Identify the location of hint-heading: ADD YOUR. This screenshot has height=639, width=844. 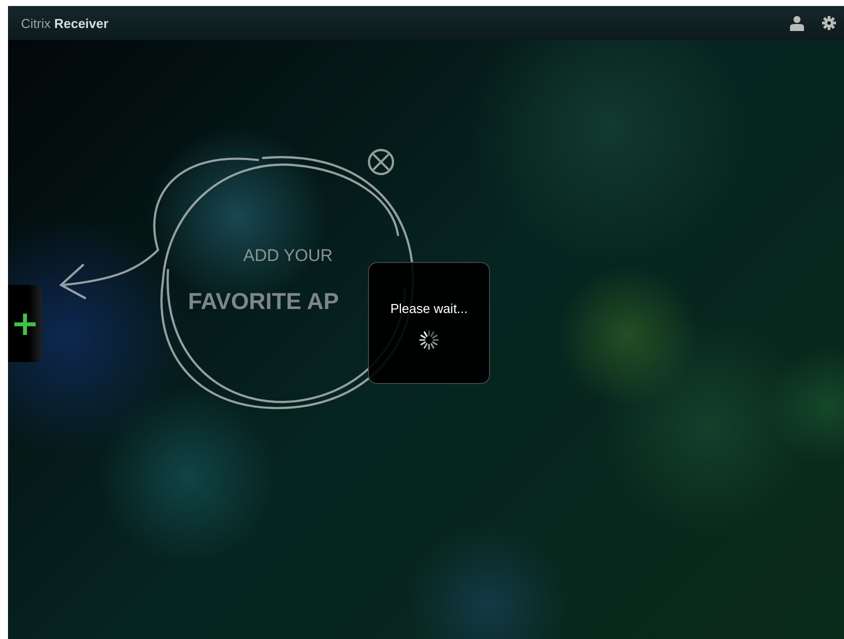
(288, 256).